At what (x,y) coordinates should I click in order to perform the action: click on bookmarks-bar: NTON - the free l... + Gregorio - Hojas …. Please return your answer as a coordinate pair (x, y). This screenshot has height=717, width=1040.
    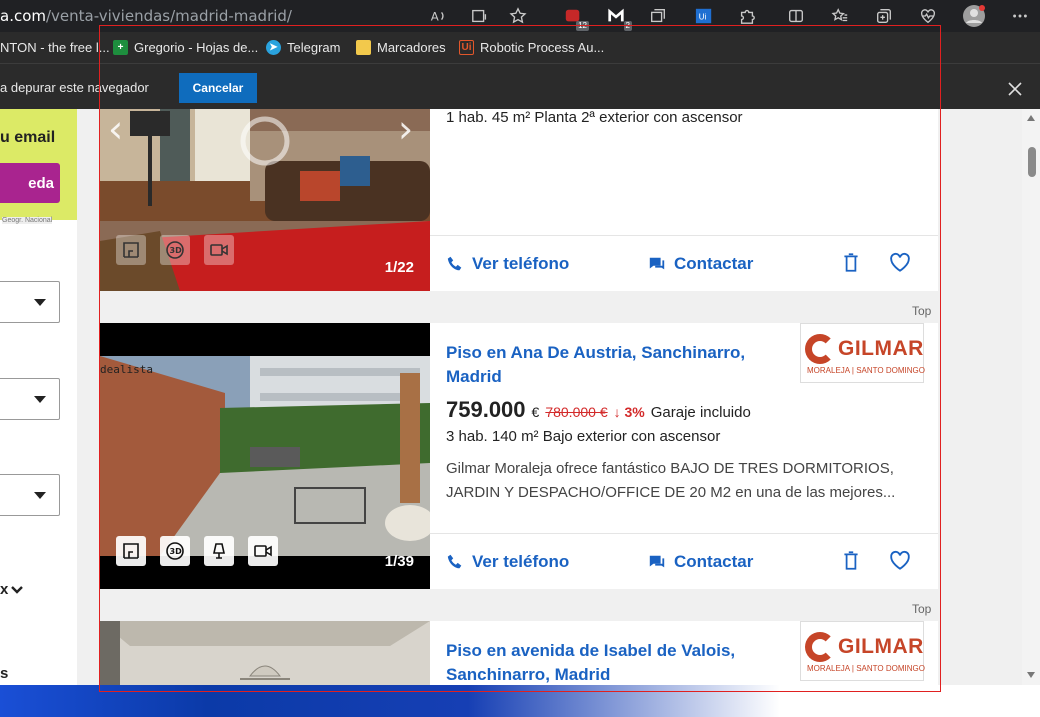
    Looking at the image, I should click on (520, 47).